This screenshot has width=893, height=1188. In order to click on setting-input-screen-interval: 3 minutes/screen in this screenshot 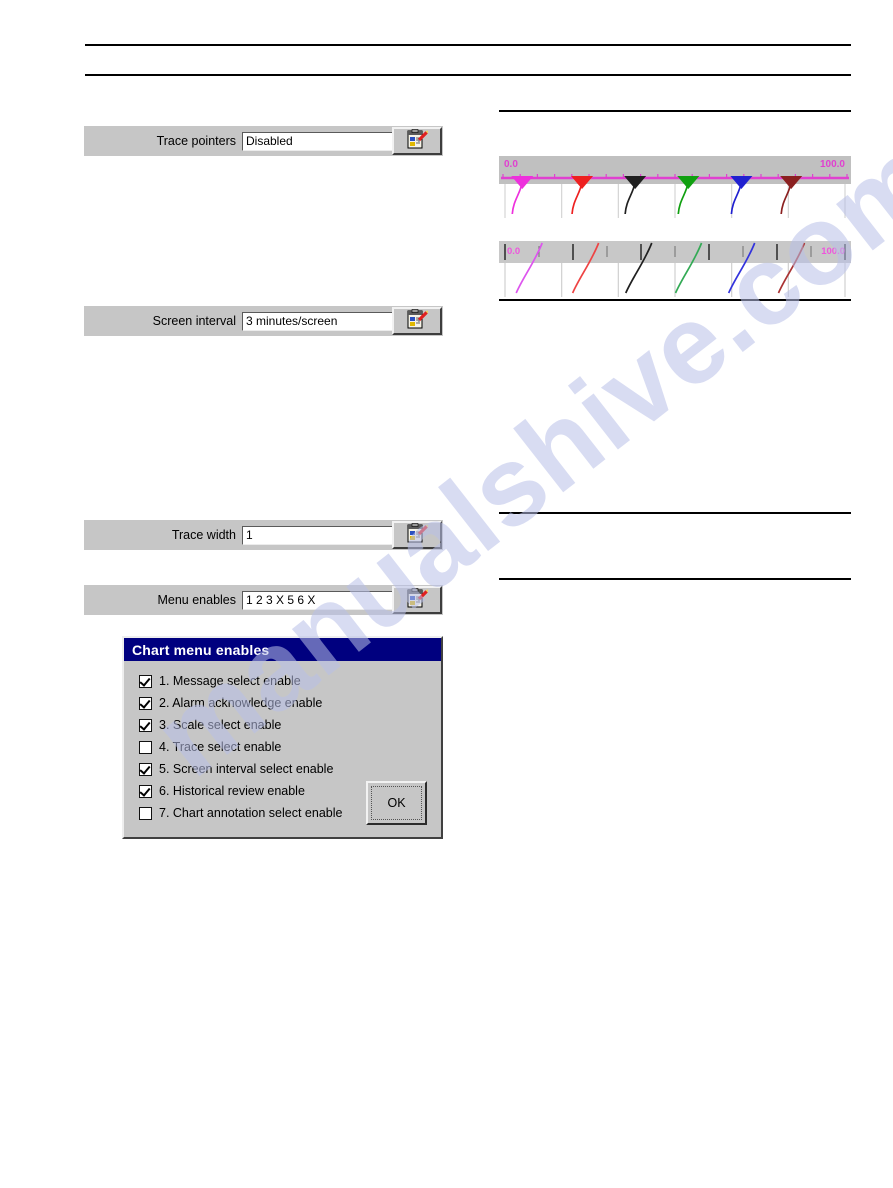, I will do `click(318, 321)`.